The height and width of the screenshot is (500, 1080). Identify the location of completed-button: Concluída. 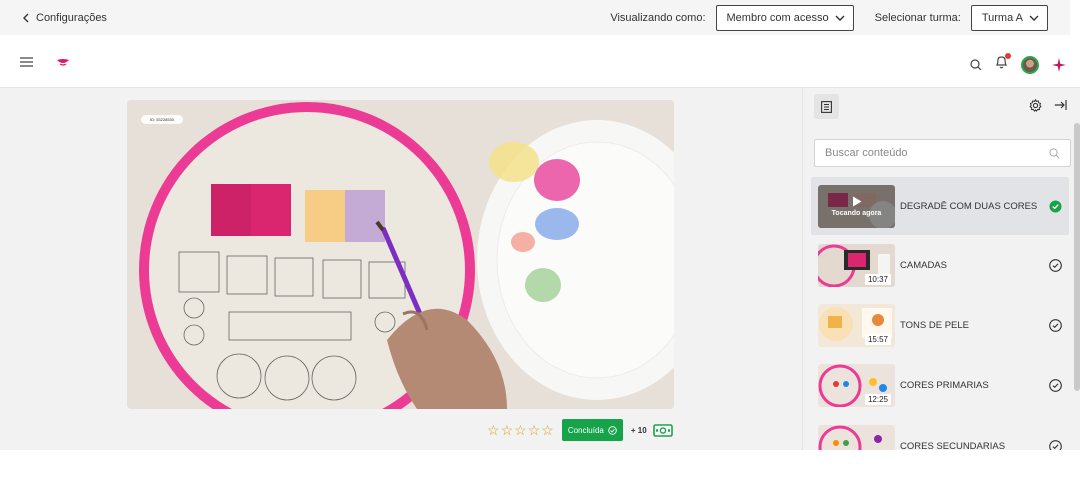
(592, 430).